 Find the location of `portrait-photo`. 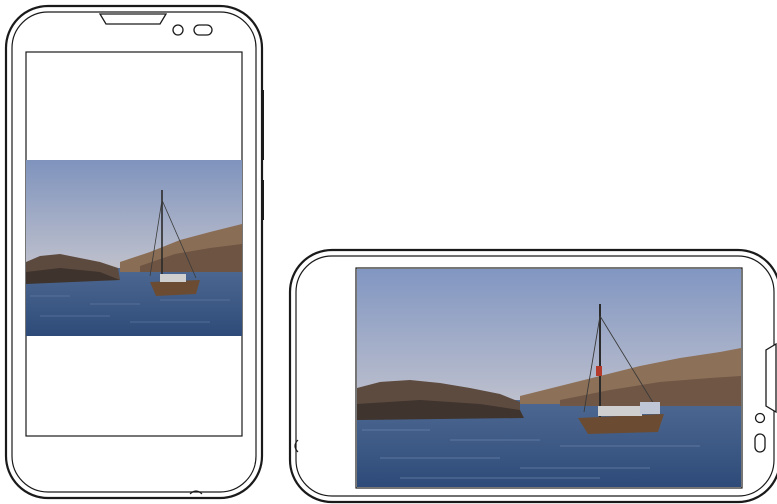

portrait-photo is located at coordinates (134, 248).